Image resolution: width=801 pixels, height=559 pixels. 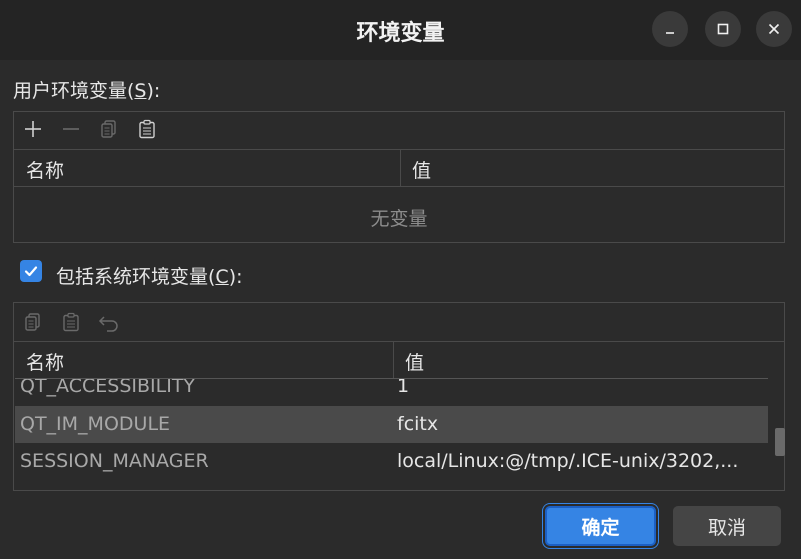 I want to click on column-name-header: 名称, so click(x=45, y=169).